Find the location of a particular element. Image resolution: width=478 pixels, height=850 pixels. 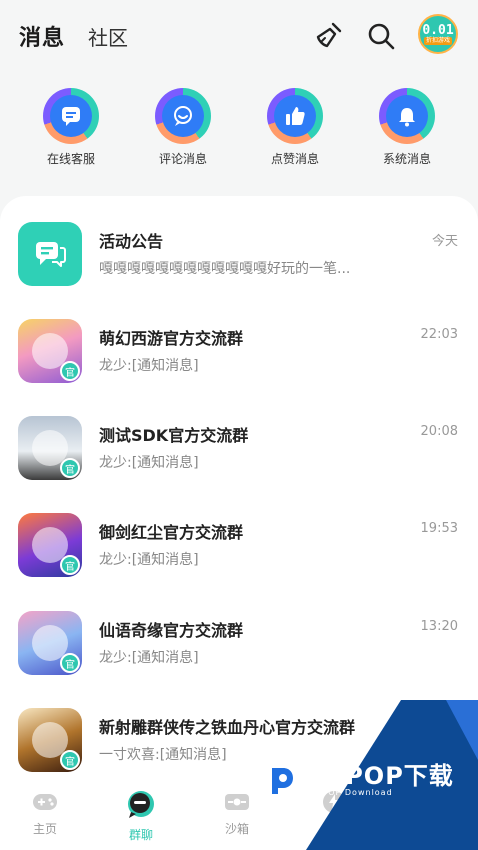

message-time: 20:08 is located at coordinates (439, 431).